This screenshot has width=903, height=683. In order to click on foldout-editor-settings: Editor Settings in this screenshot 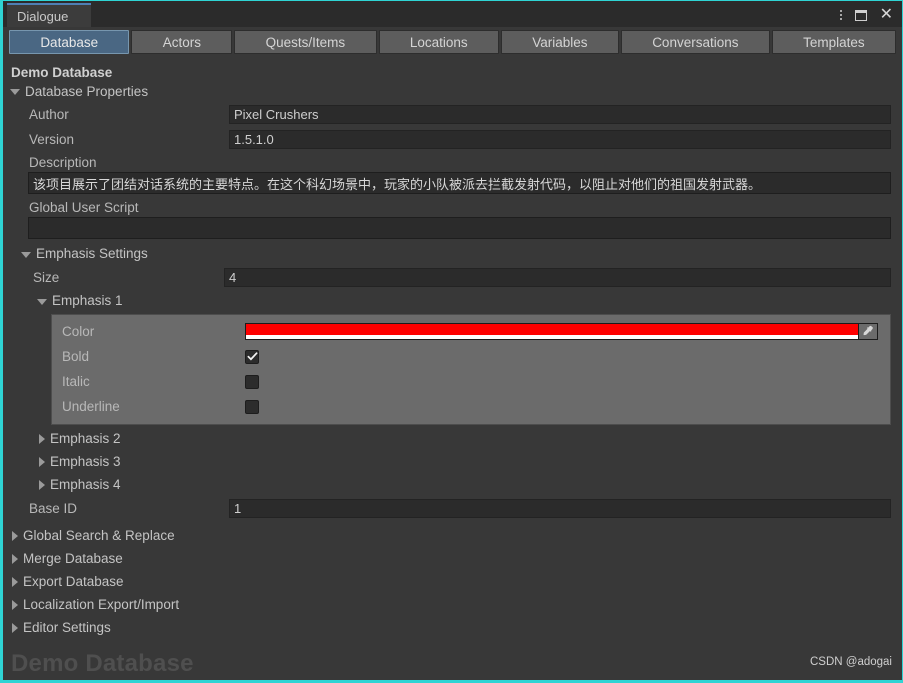, I will do `click(456, 627)`.